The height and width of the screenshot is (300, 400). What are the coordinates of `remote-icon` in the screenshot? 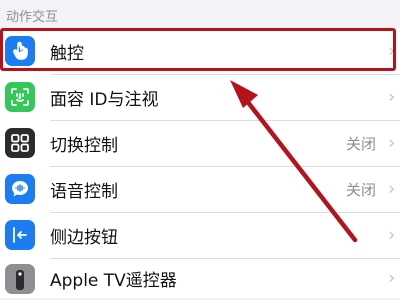 It's located at (20, 279).